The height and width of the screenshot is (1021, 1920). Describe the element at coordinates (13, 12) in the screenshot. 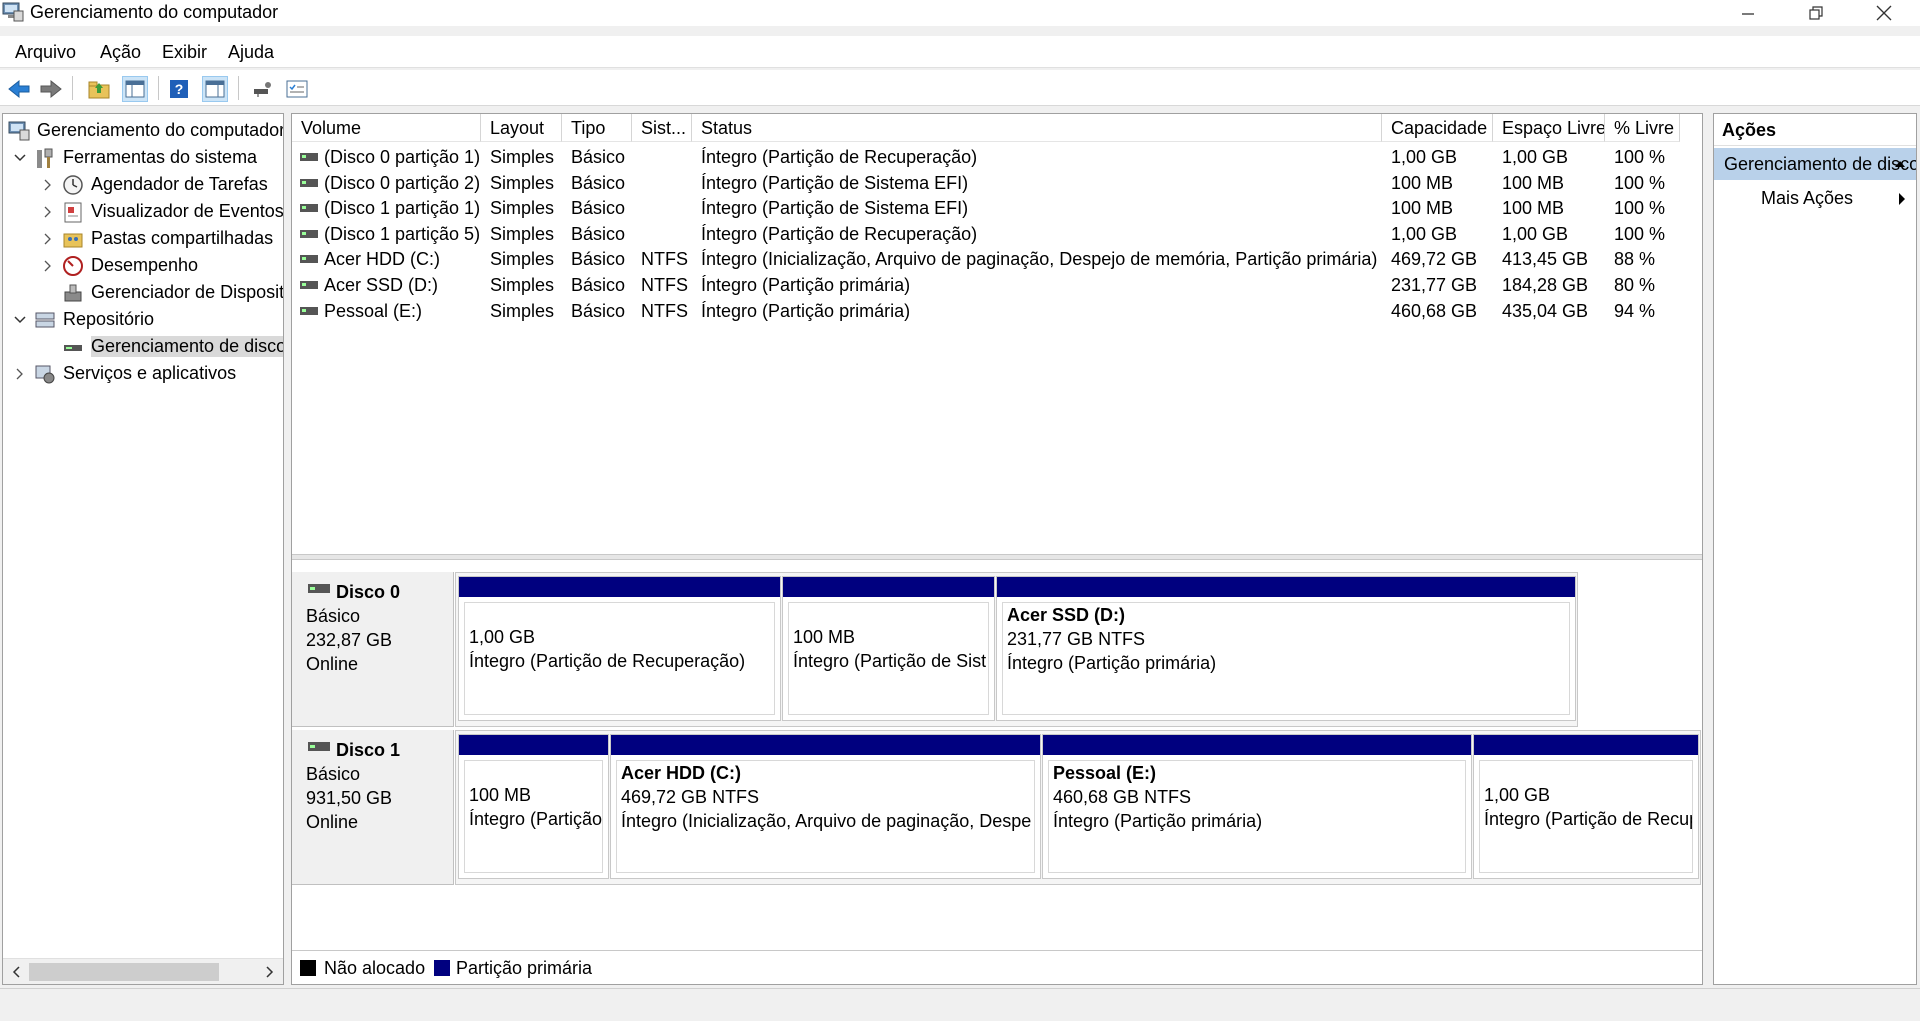

I see `computer-management-icon` at that location.